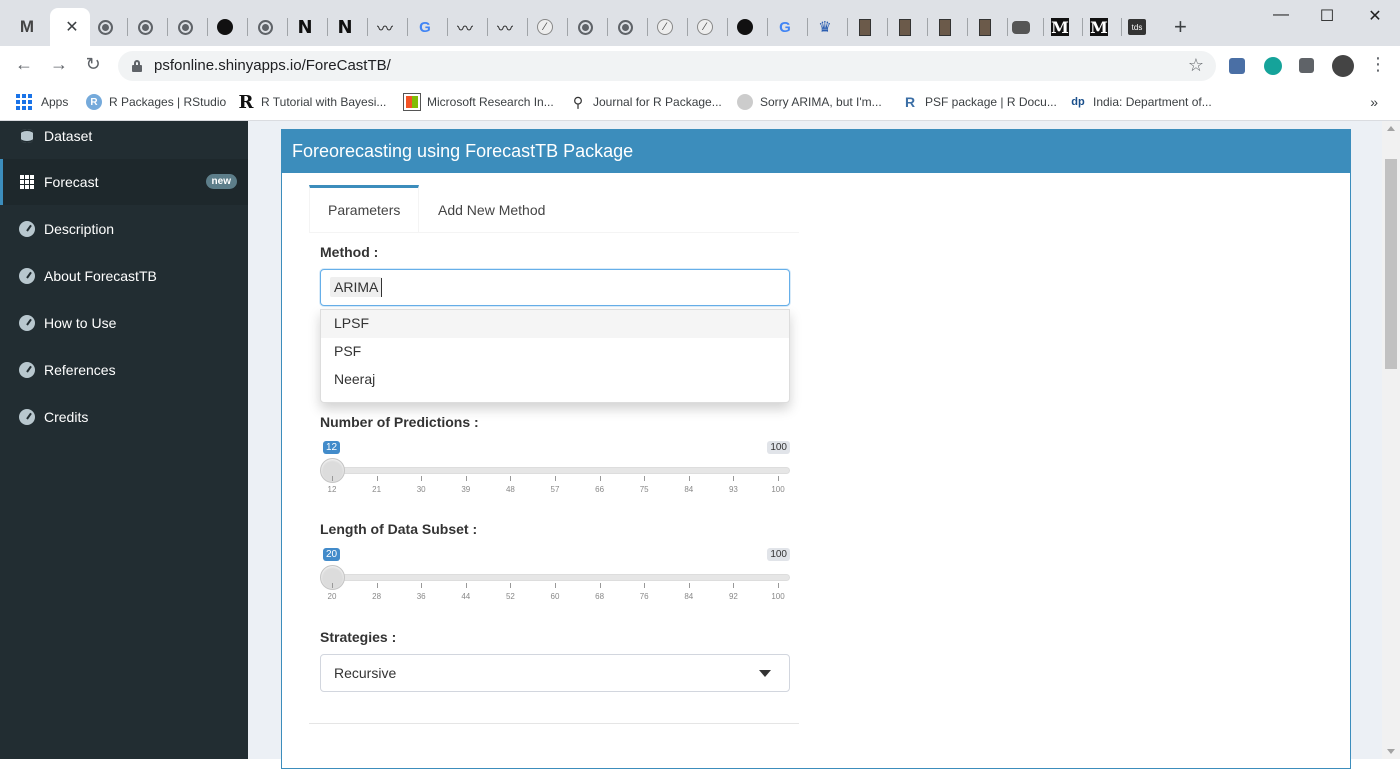 Image resolution: width=1400 pixels, height=769 pixels. Describe the element at coordinates (1374, 102) in the screenshot. I see `bookmarks-overflow-button: »` at that location.